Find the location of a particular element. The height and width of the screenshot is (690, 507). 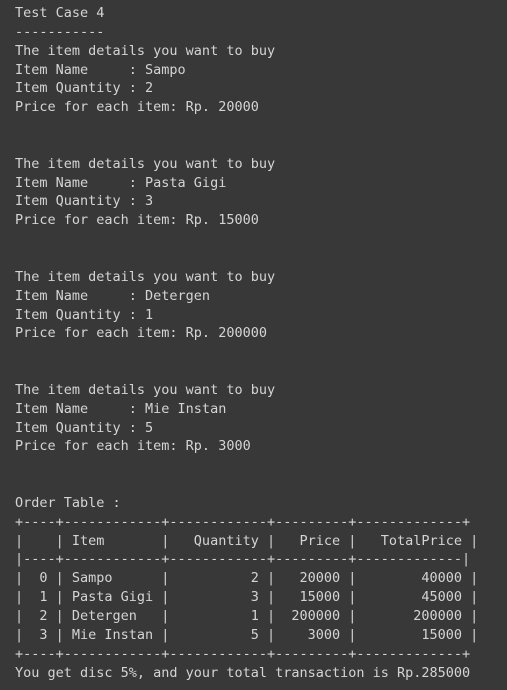

console-line: Price for each item: Rp. 15000 is located at coordinates (137, 220).